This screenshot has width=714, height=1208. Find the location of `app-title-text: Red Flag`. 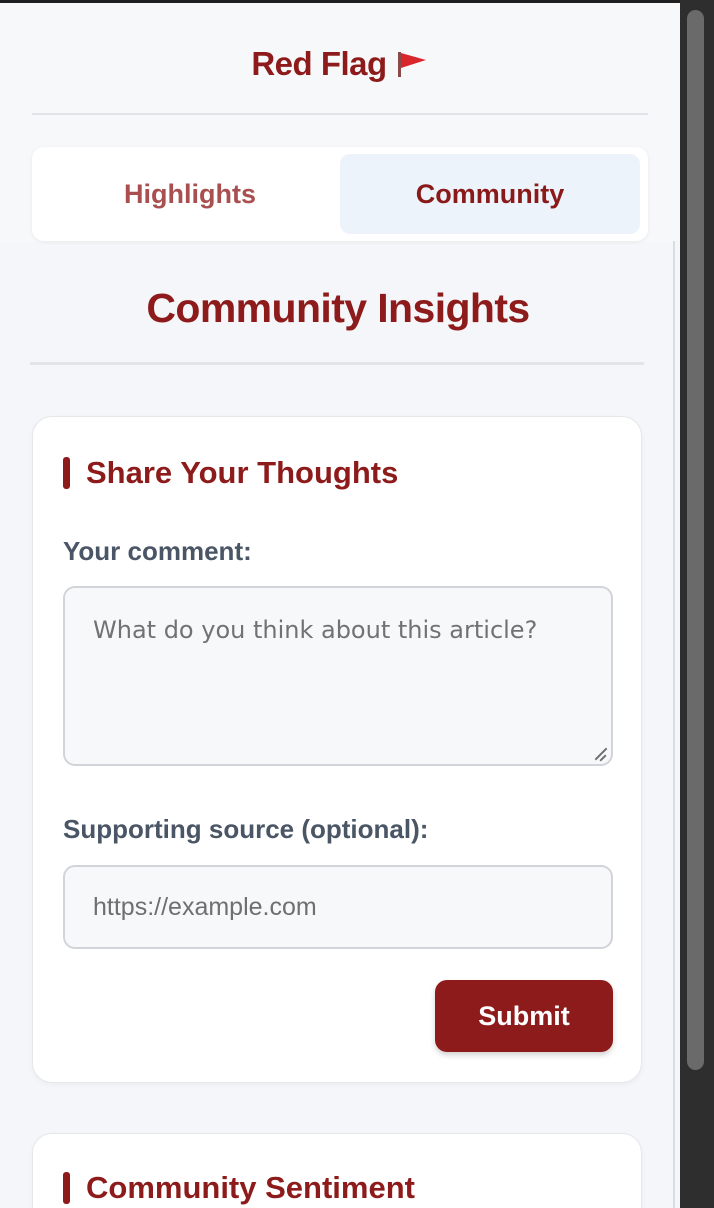

app-title-text: Red Flag is located at coordinates (319, 63).